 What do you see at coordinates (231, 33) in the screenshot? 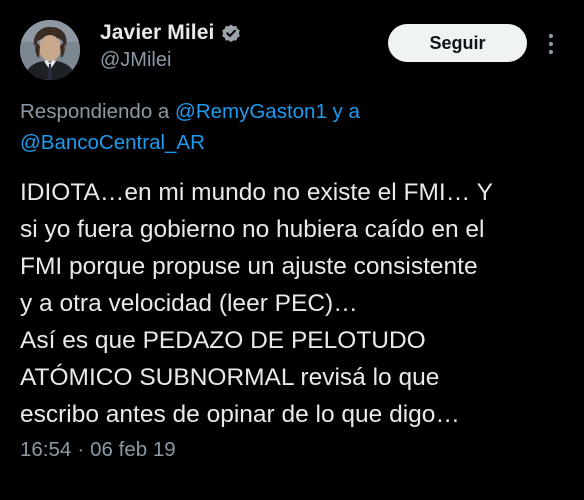
I see `verified-badge-icon` at bounding box center [231, 33].